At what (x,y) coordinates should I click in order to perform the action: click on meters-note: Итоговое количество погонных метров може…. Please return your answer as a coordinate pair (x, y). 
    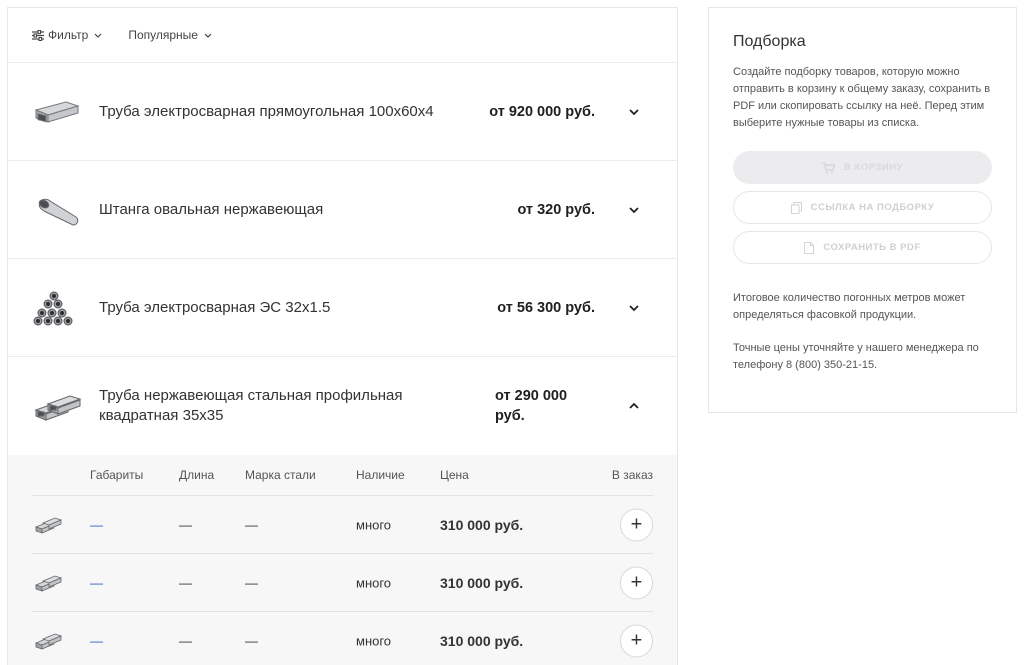
    Looking at the image, I should click on (849, 306).